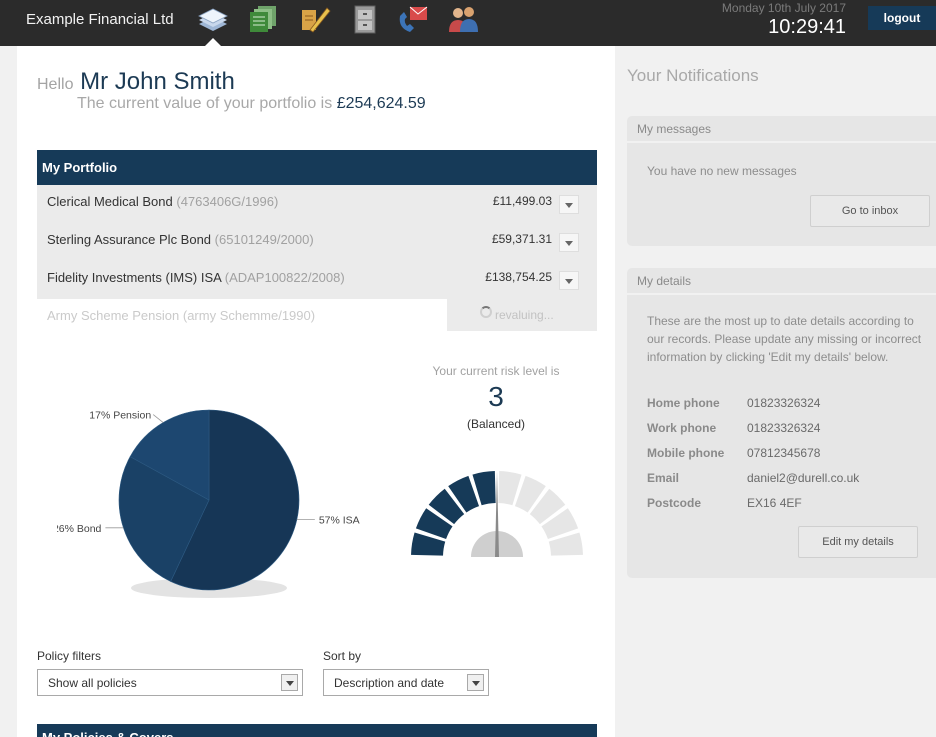  Describe the element at coordinates (389, 683) in the screenshot. I see `sort-by-value: Description and date` at that location.